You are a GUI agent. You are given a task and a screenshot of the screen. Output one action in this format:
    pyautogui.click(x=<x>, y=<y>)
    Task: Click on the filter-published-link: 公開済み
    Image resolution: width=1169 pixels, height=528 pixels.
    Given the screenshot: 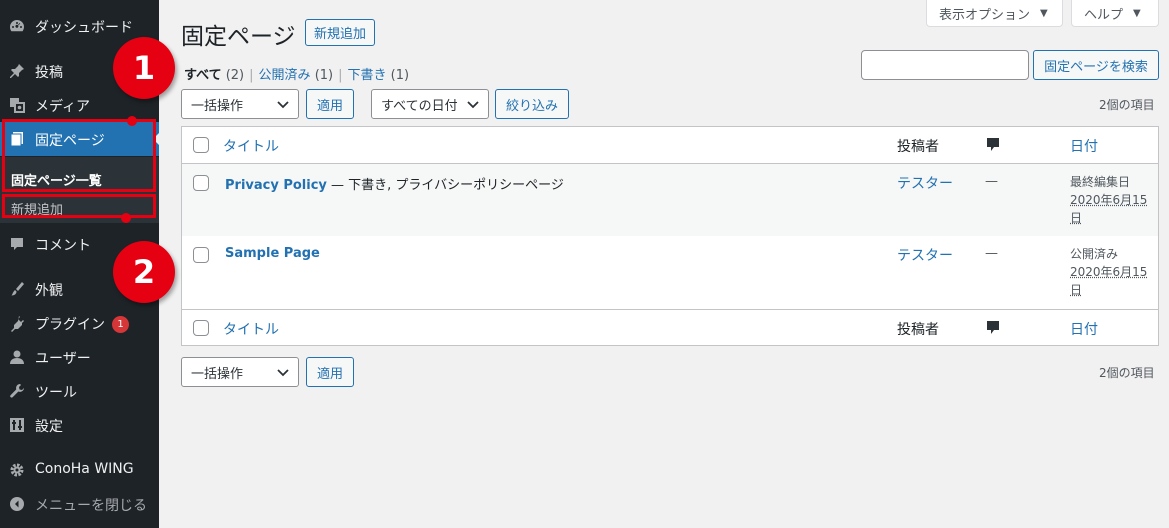 What is the action you would take?
    pyautogui.click(x=285, y=75)
    